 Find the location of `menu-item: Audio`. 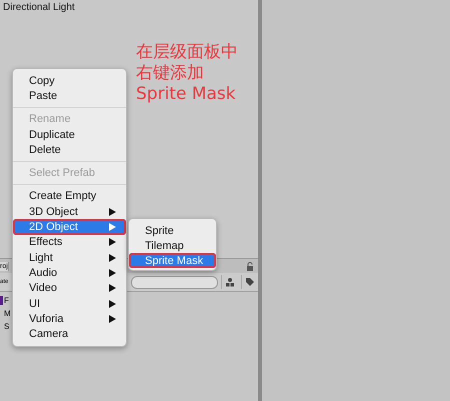

menu-item: Audio is located at coordinates (69, 273).